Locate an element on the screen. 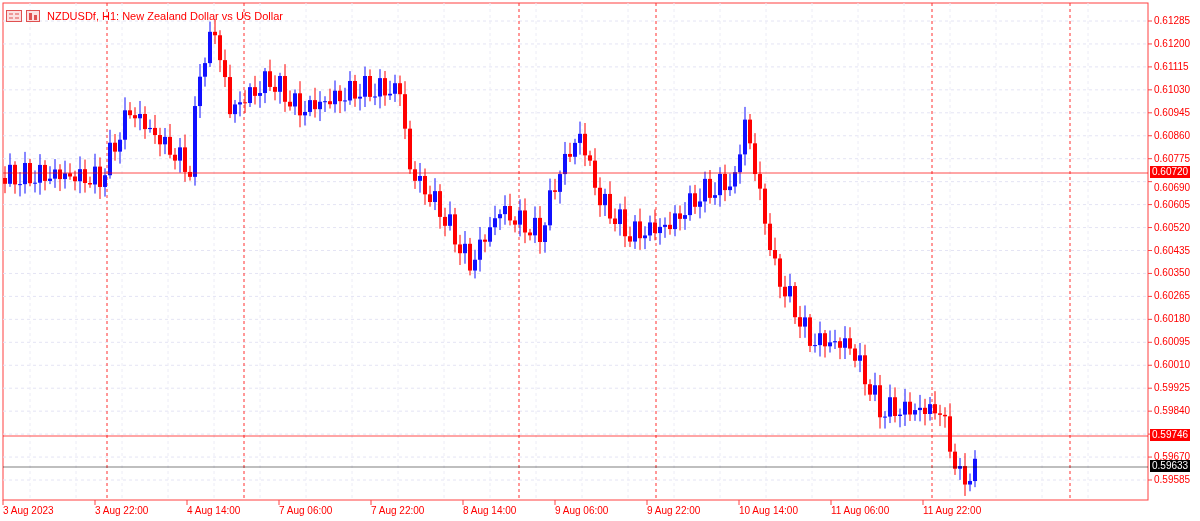 The image size is (1200, 521). price-axis-label: 0.60520 is located at coordinates (1172, 227).